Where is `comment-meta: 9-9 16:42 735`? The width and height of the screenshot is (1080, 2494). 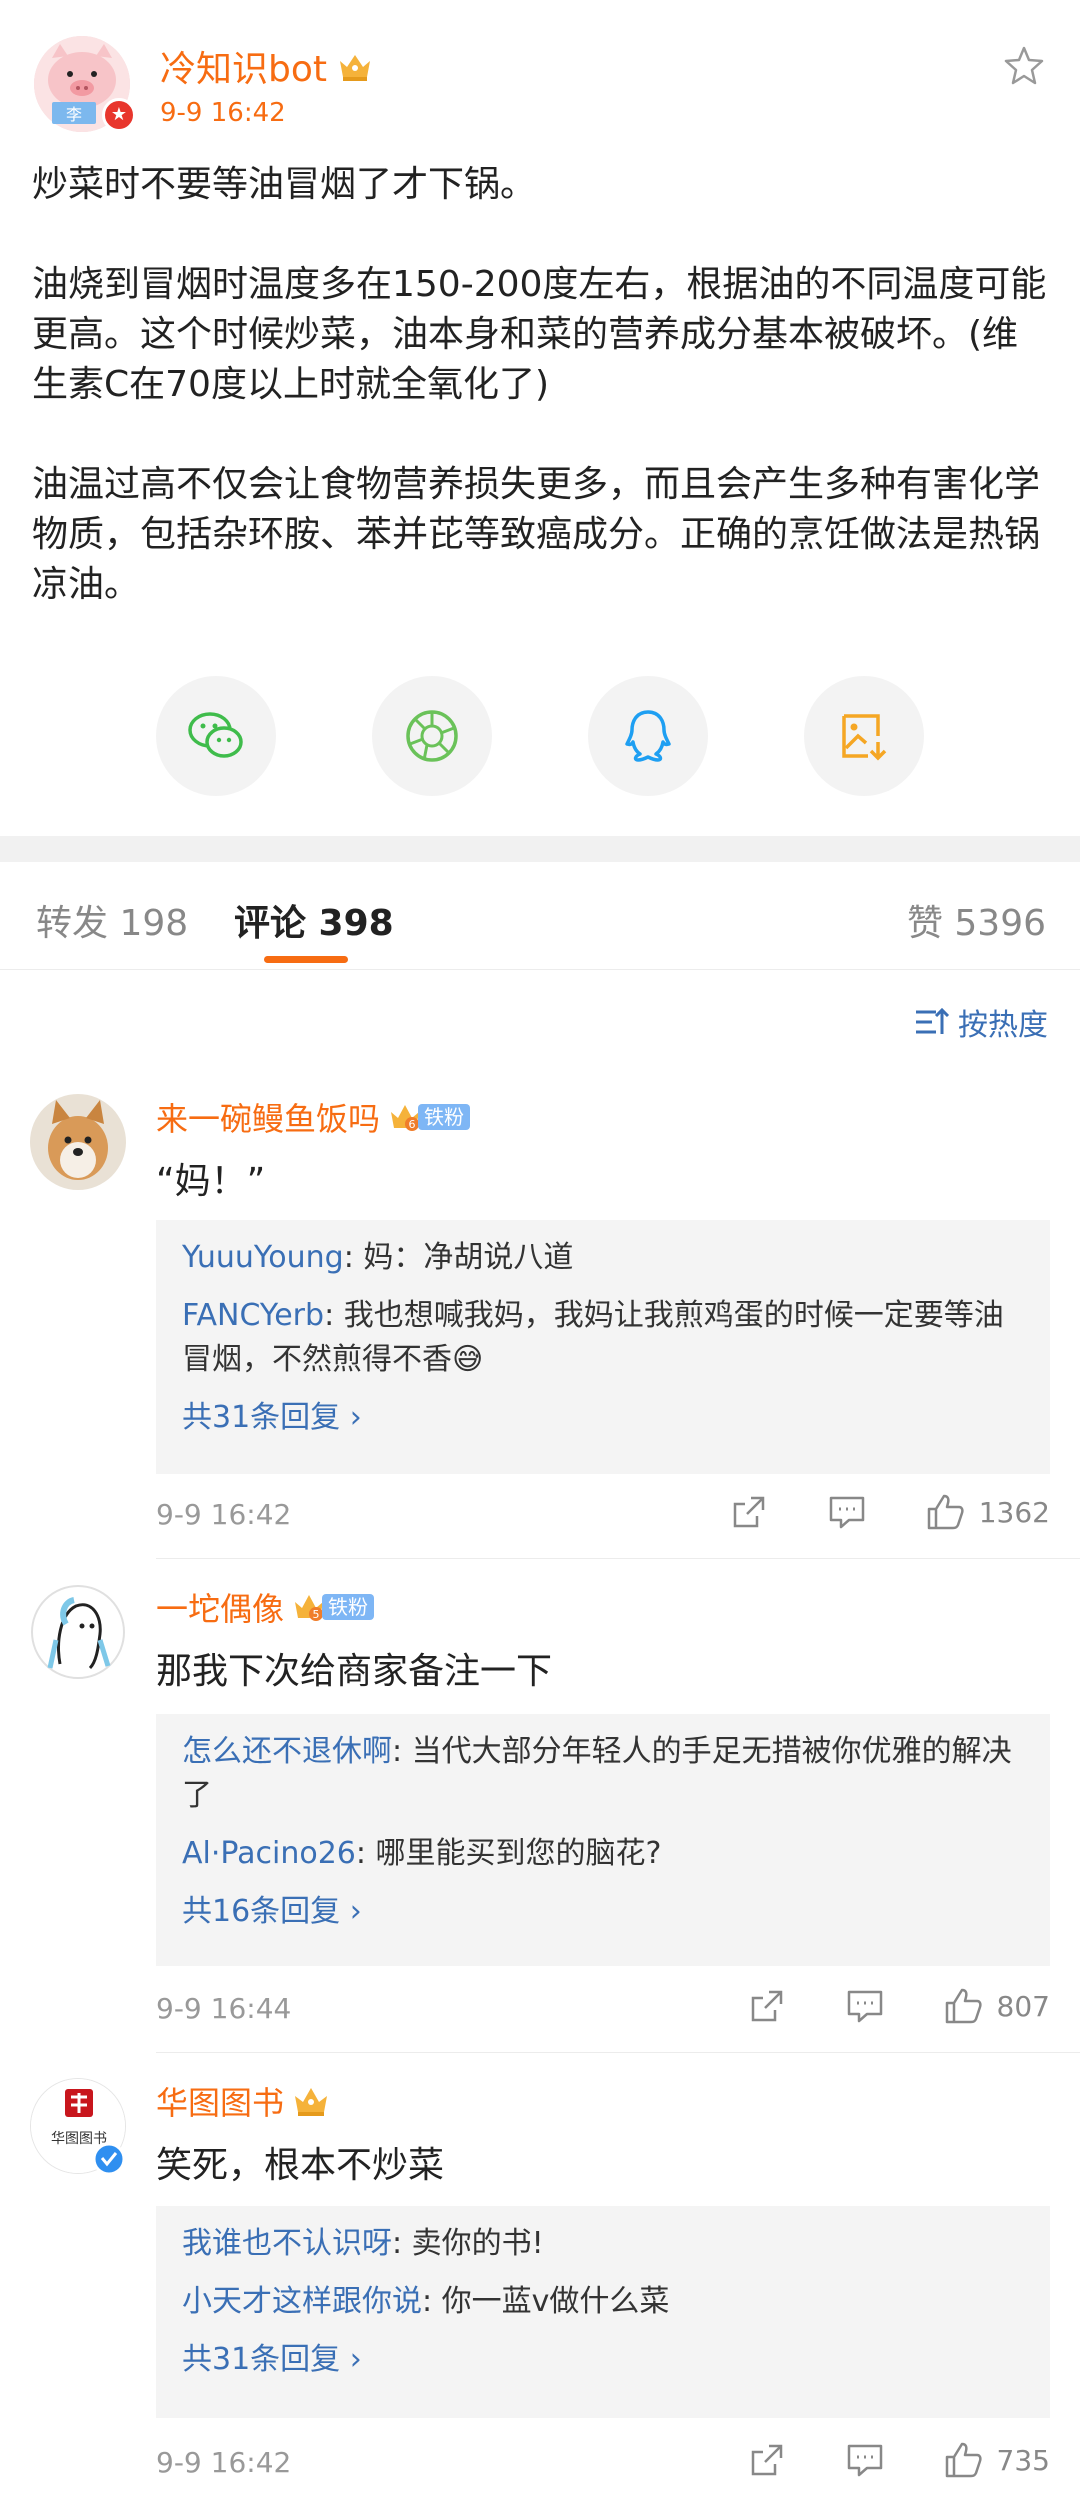
comment-meta: 9-9 16:42 735 is located at coordinates (603, 2463).